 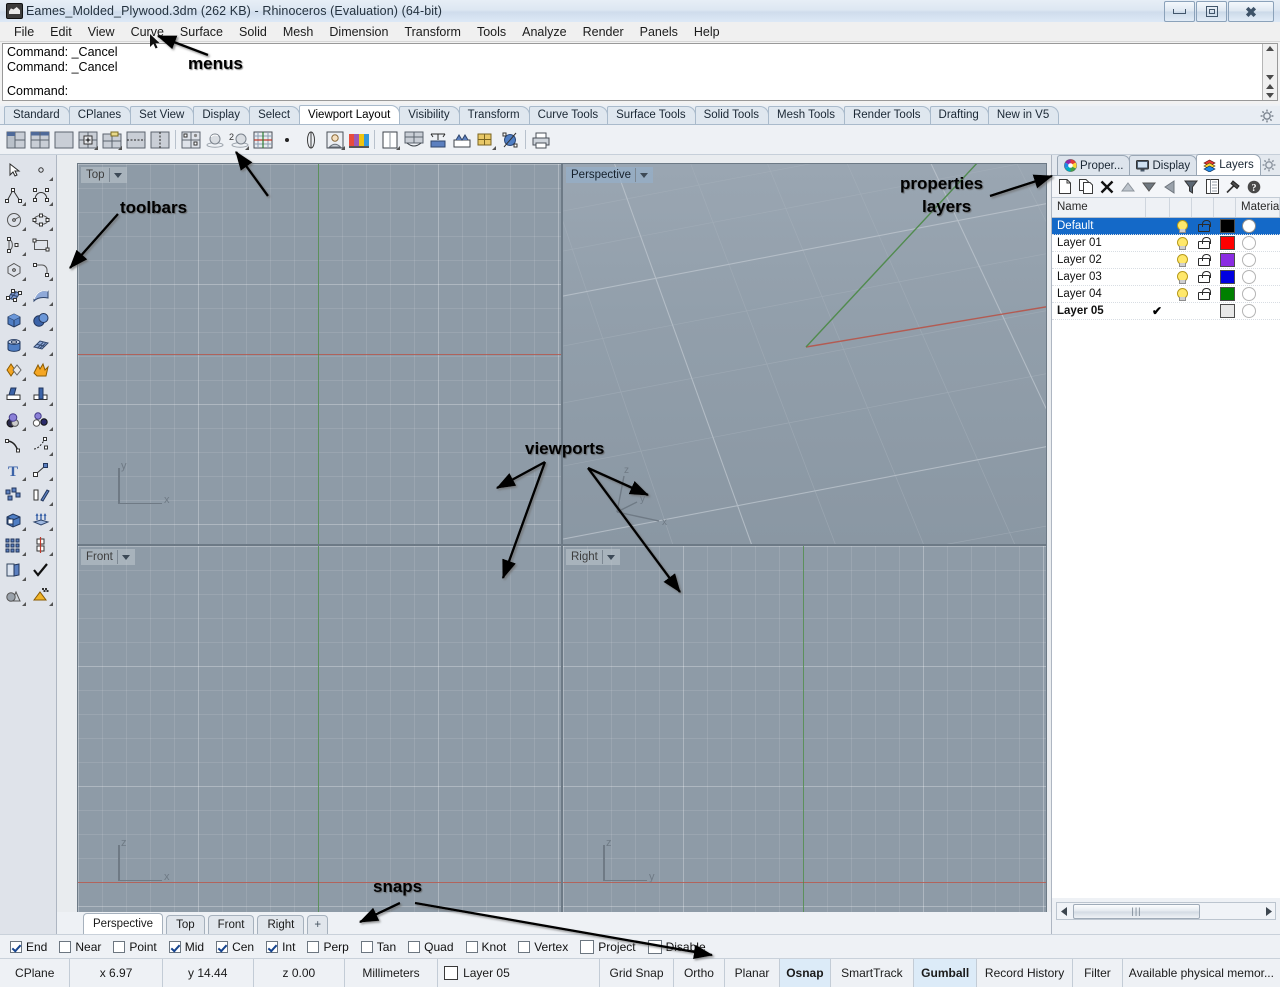 What do you see at coordinates (676, 946) in the screenshot?
I see `osnap-disable: Disable` at bounding box center [676, 946].